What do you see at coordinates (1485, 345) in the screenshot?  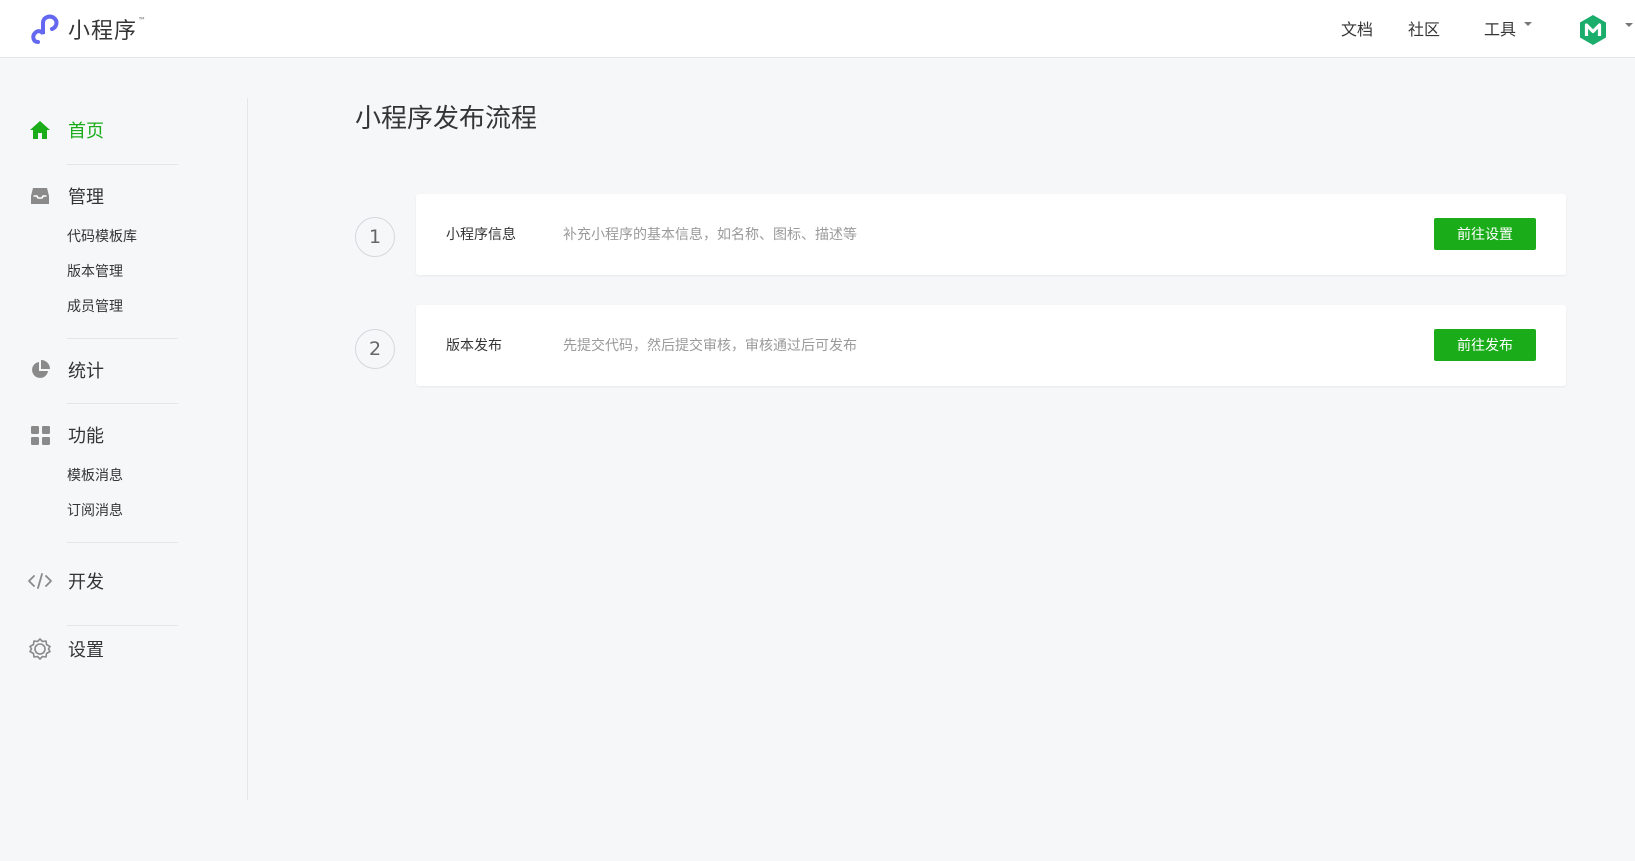 I see `goto-publish-button: 前往发布` at bounding box center [1485, 345].